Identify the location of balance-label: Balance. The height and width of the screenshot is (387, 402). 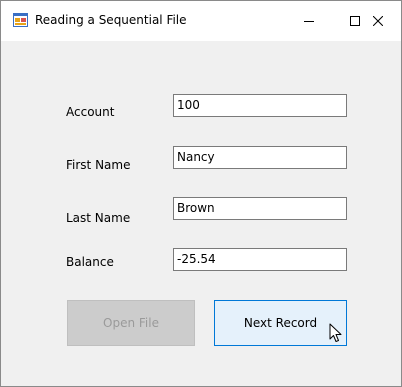
(90, 262).